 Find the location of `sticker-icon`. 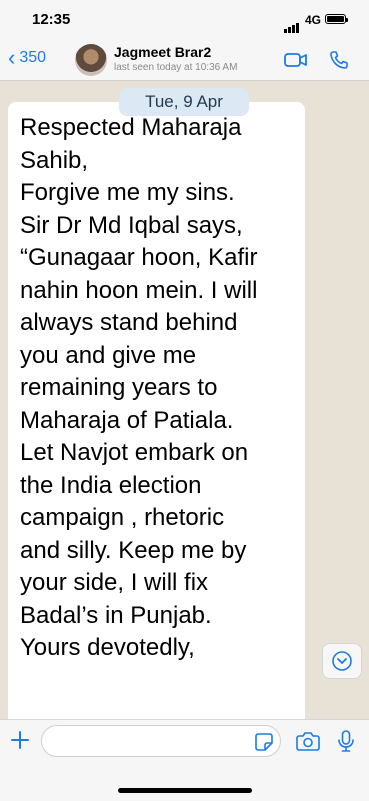

sticker-icon is located at coordinates (264, 742).